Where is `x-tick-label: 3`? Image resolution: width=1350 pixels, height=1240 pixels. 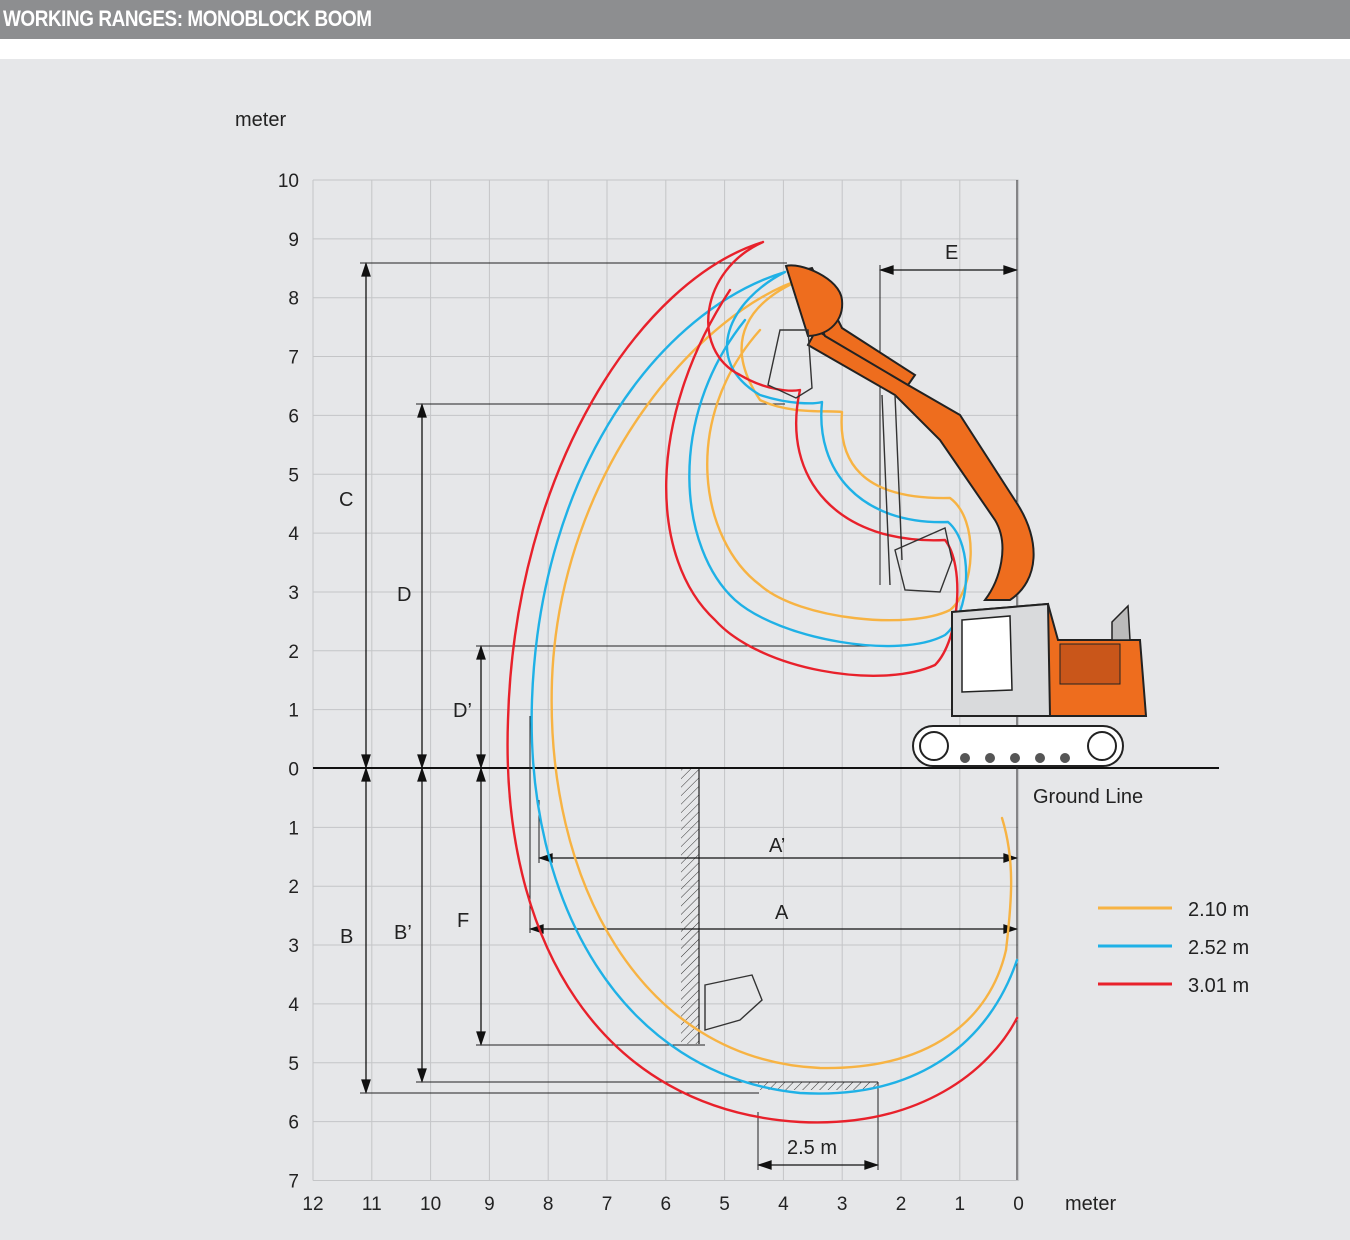
x-tick-label: 3 is located at coordinates (842, 1204).